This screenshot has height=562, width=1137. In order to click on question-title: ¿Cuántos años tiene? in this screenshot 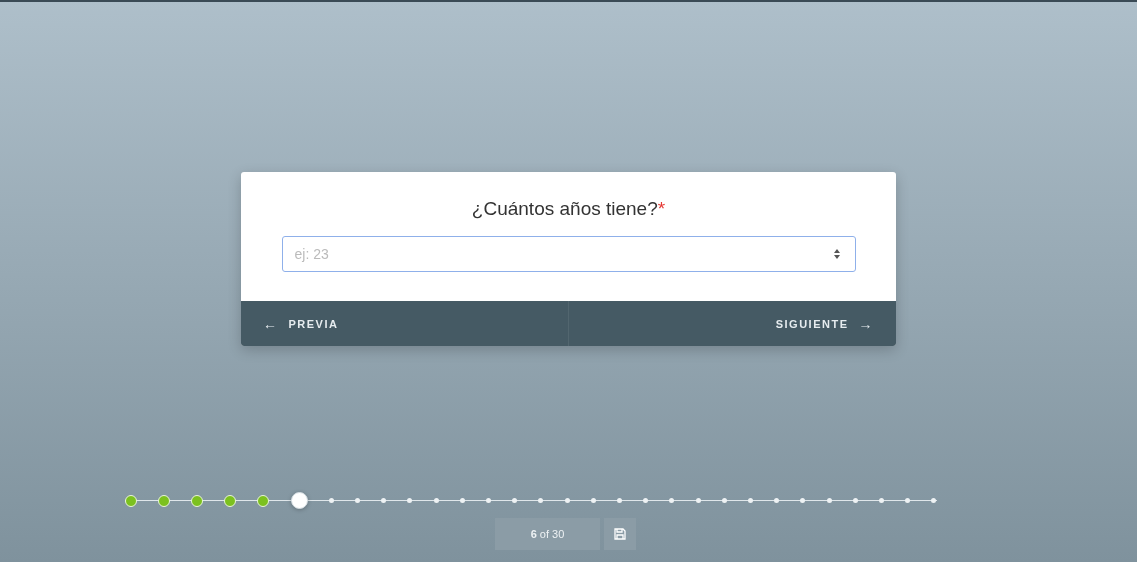, I will do `click(564, 208)`.